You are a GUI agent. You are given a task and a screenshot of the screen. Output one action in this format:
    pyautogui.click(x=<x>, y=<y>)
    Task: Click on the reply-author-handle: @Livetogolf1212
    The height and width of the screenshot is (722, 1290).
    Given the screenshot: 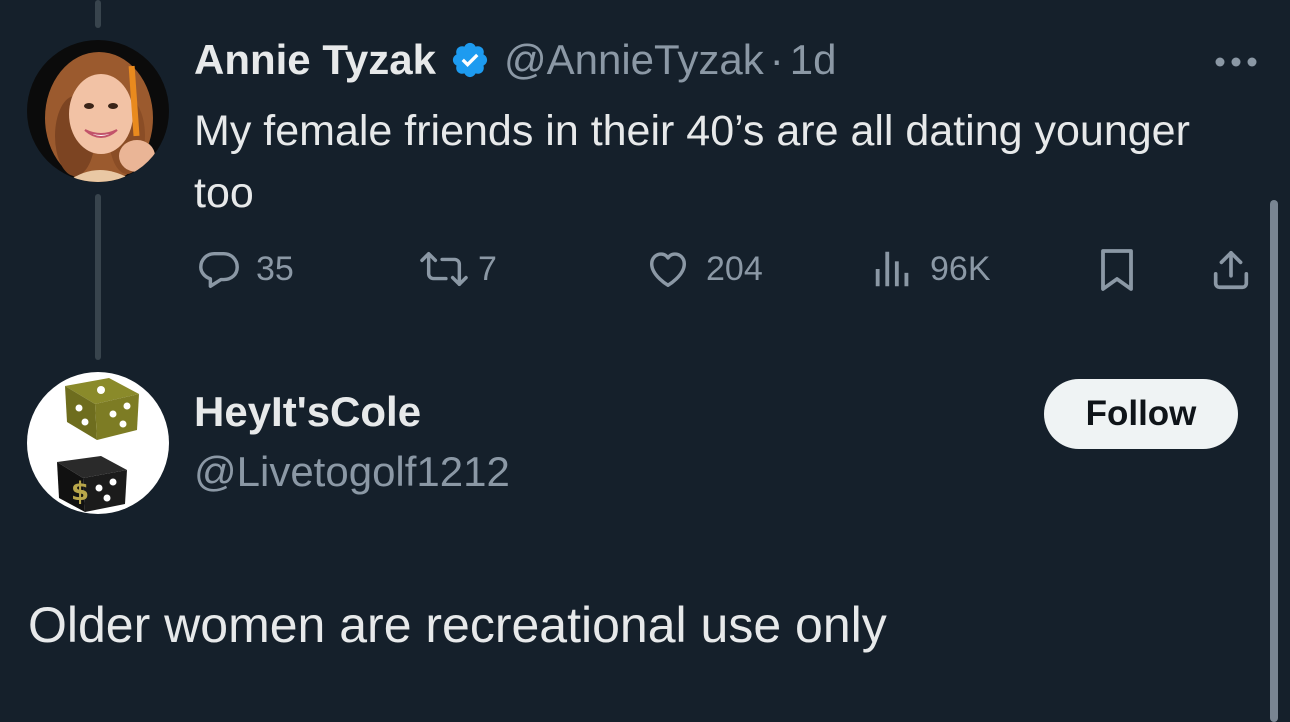 What is the action you would take?
    pyautogui.click(x=352, y=472)
    